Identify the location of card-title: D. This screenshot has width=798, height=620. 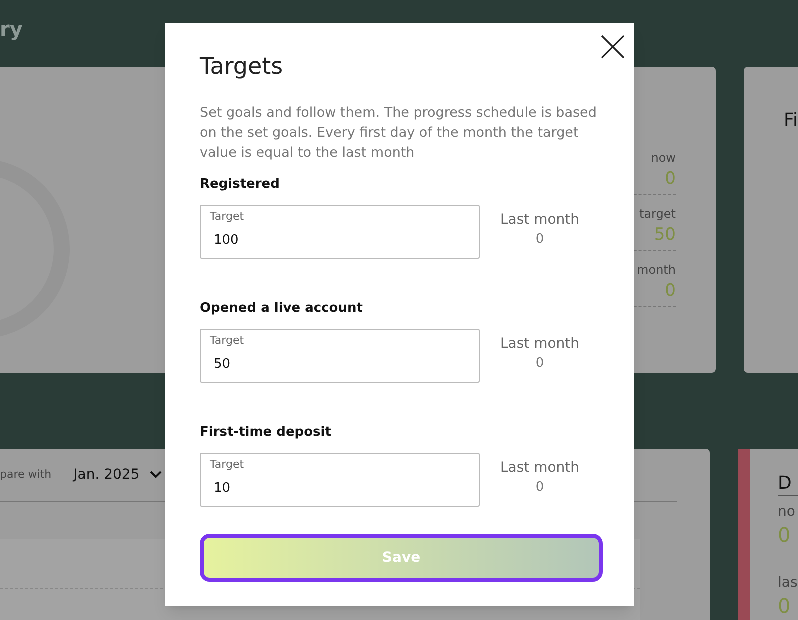
(788, 484).